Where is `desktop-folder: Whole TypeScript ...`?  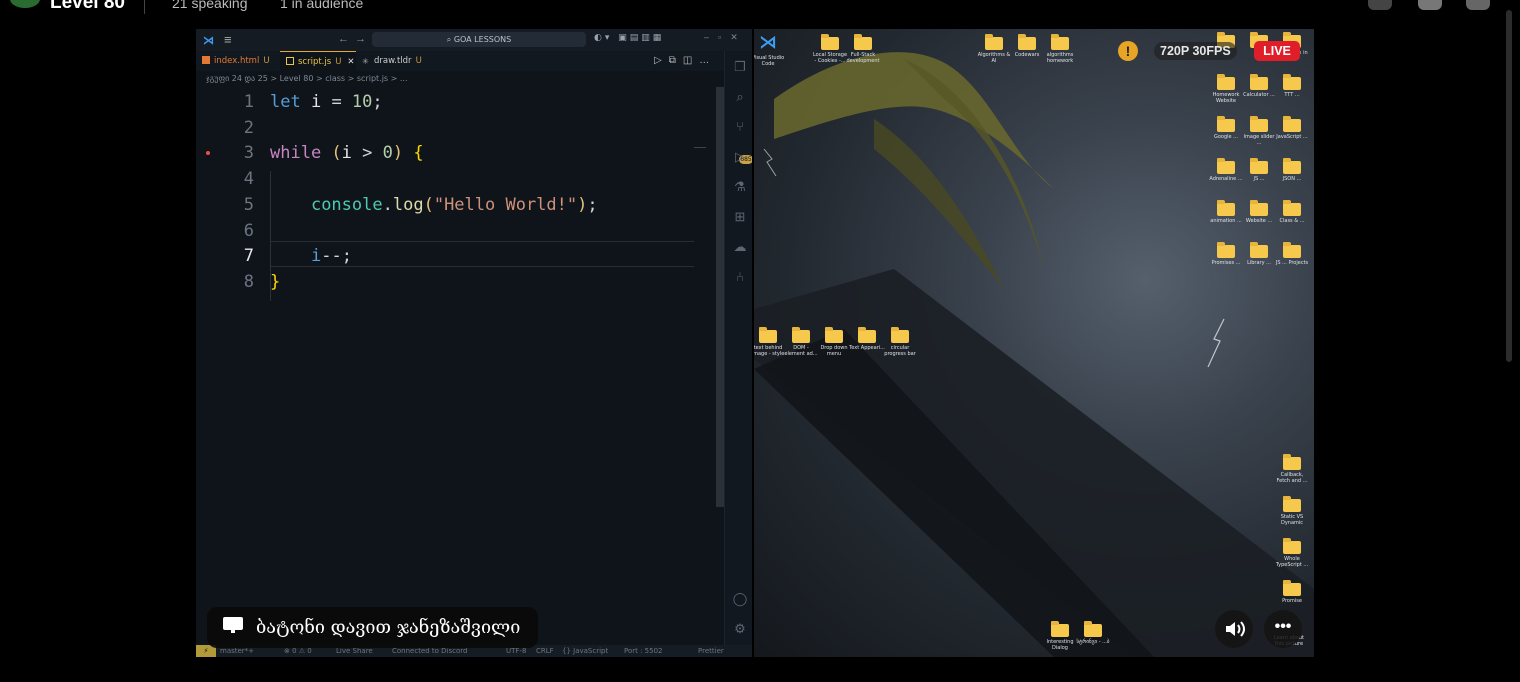
desktop-folder: Whole TypeScript ... is located at coordinates (1292, 553).